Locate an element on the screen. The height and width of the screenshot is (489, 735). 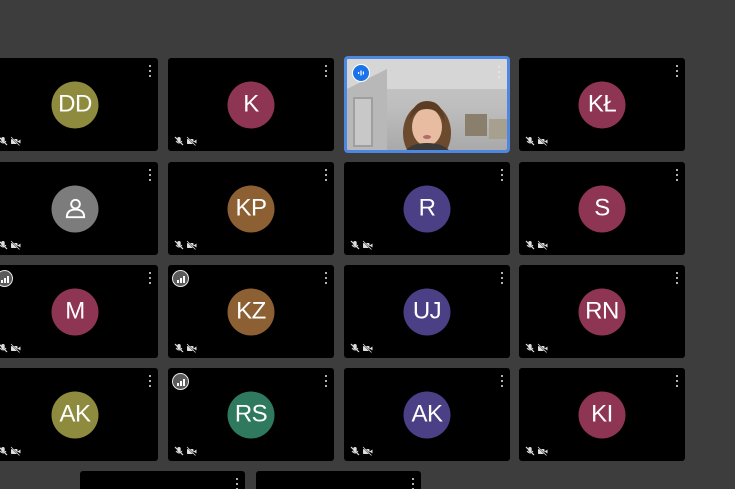
participant-tile: UJ is located at coordinates (427, 311).